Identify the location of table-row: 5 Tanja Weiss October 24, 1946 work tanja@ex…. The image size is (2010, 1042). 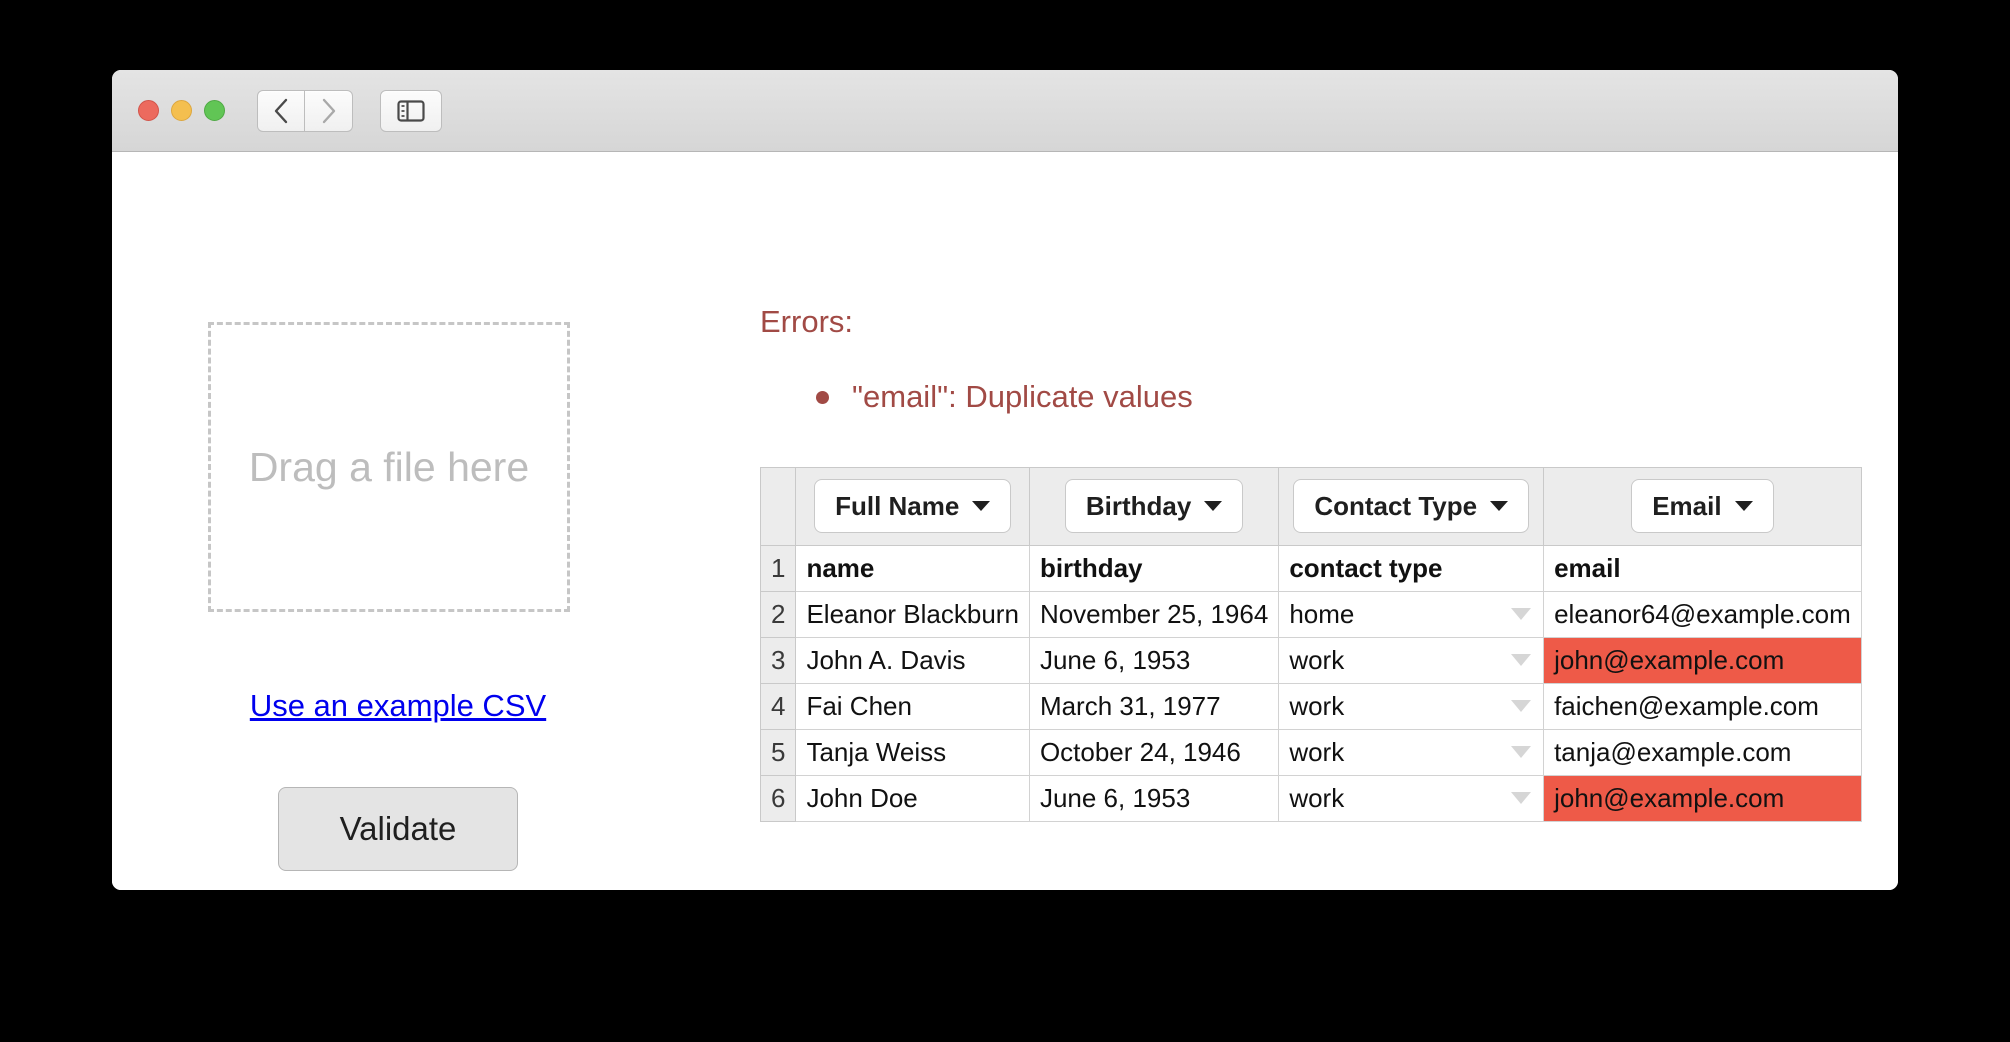
(1310, 752).